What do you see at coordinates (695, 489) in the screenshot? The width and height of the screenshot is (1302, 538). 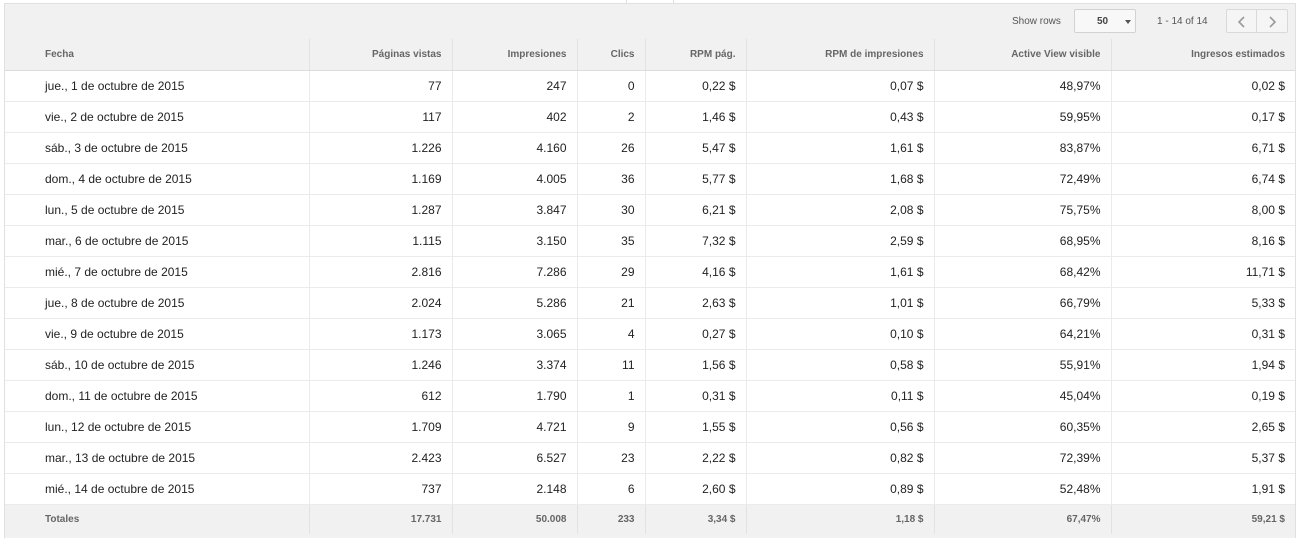 I see `cell-page-rpm: 2,60 $` at bounding box center [695, 489].